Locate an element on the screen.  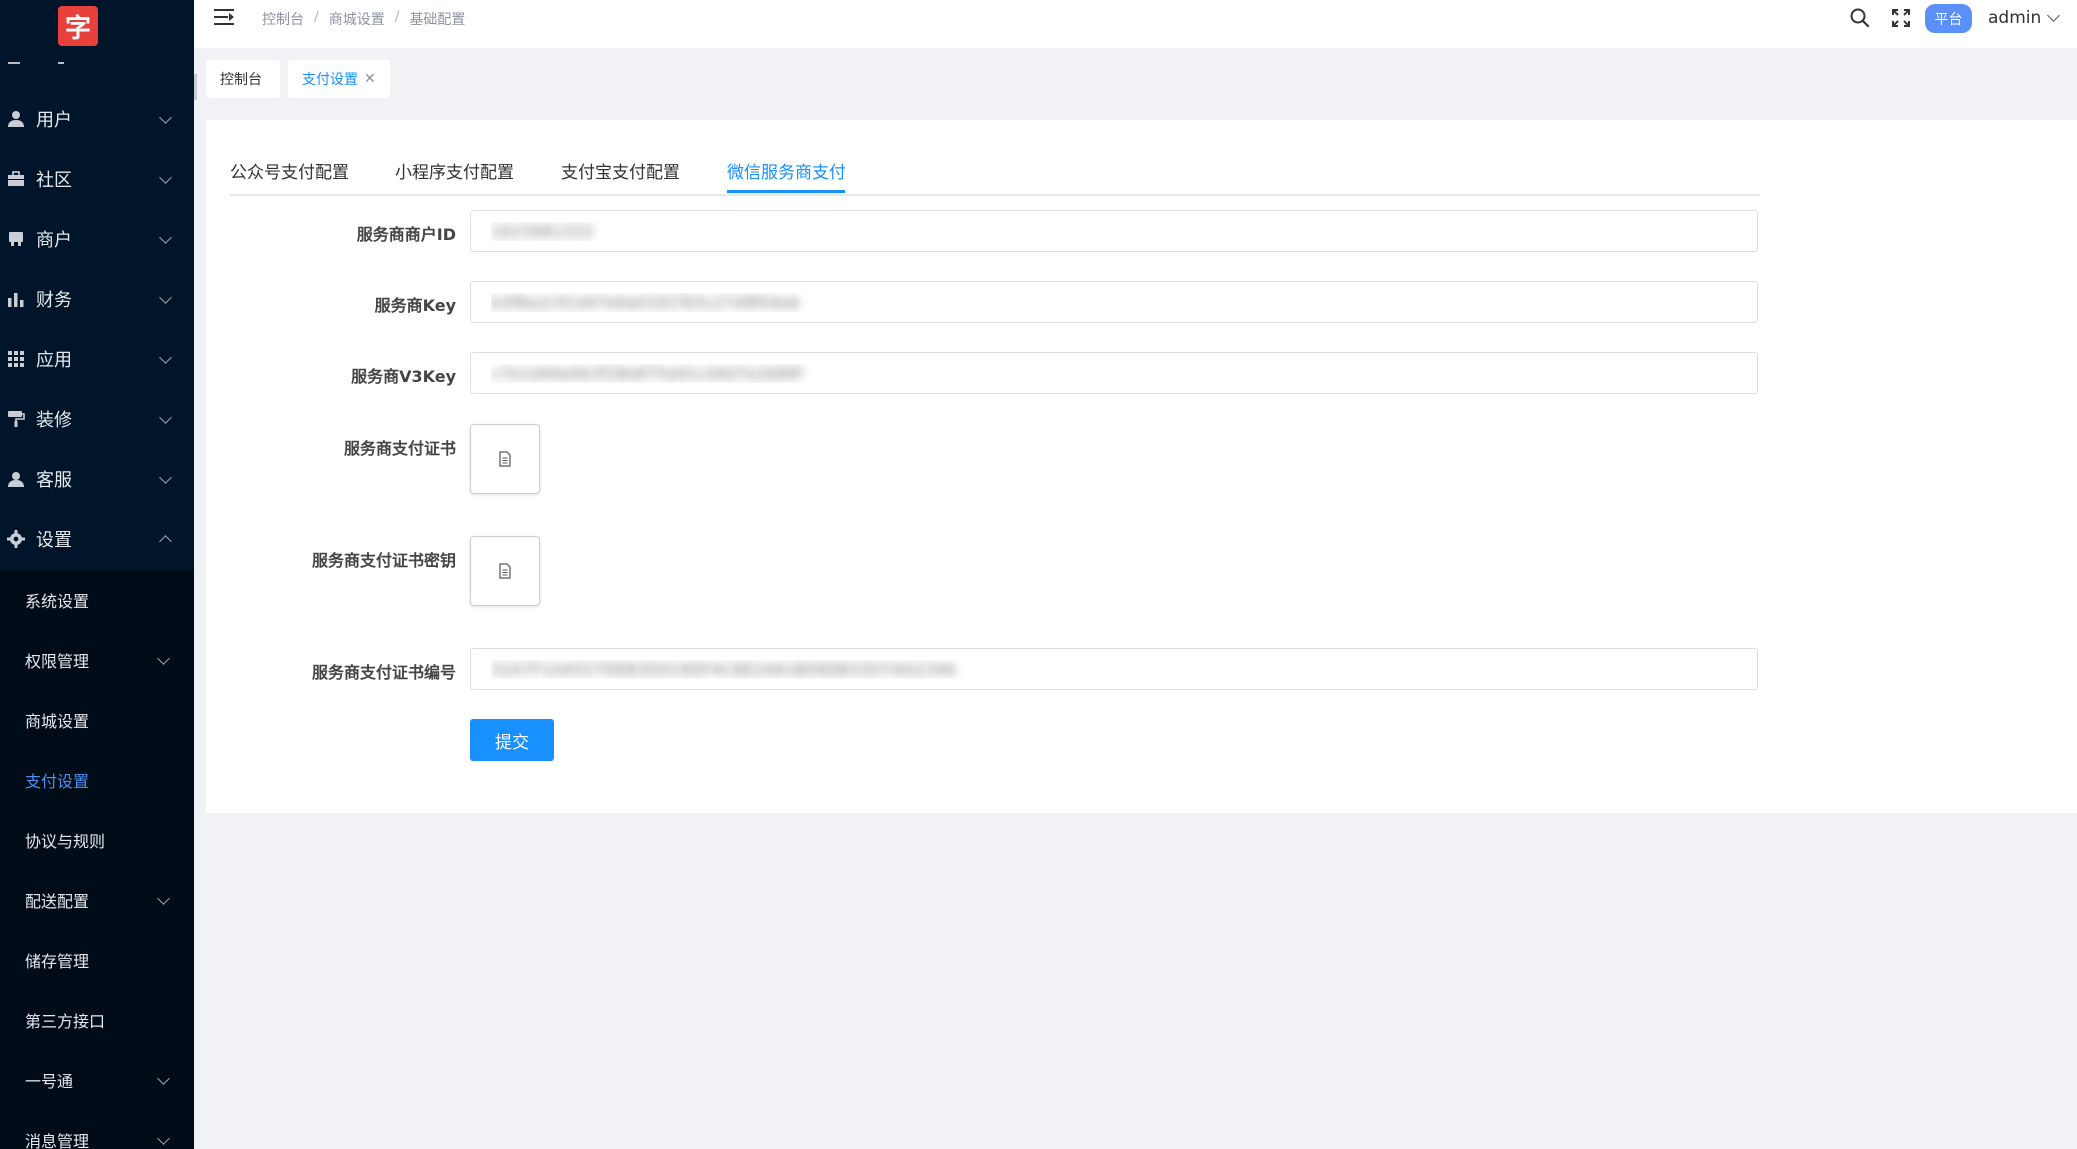
submenu-item-storage: 储存管理 is located at coordinates (97, 960).